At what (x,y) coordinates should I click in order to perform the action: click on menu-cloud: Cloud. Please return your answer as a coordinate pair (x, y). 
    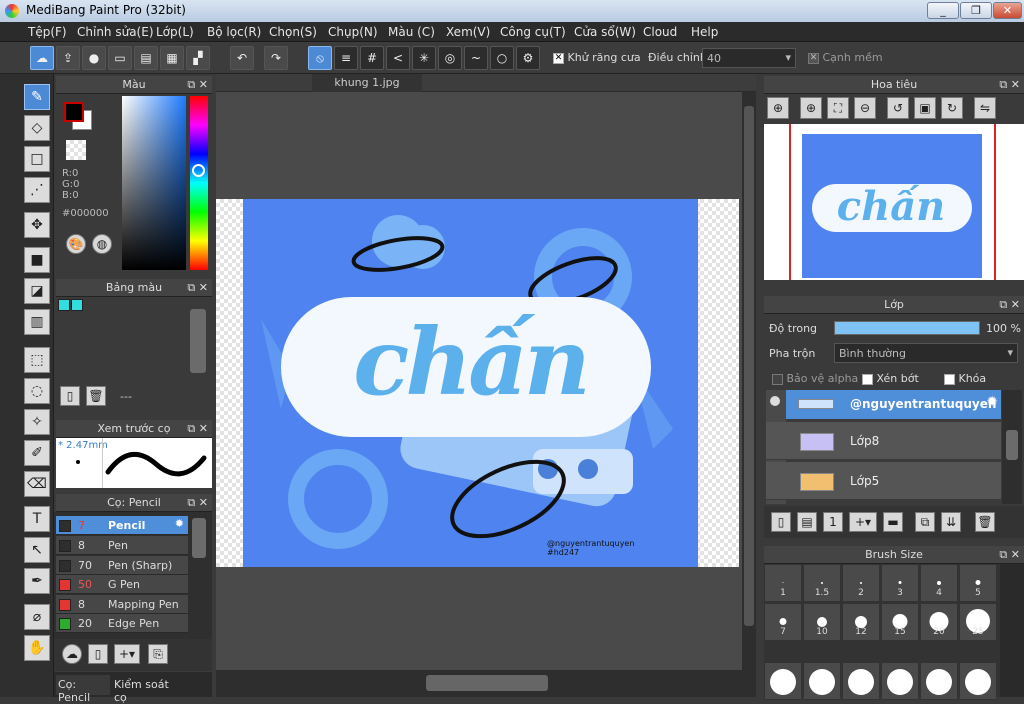
    Looking at the image, I should click on (660, 32).